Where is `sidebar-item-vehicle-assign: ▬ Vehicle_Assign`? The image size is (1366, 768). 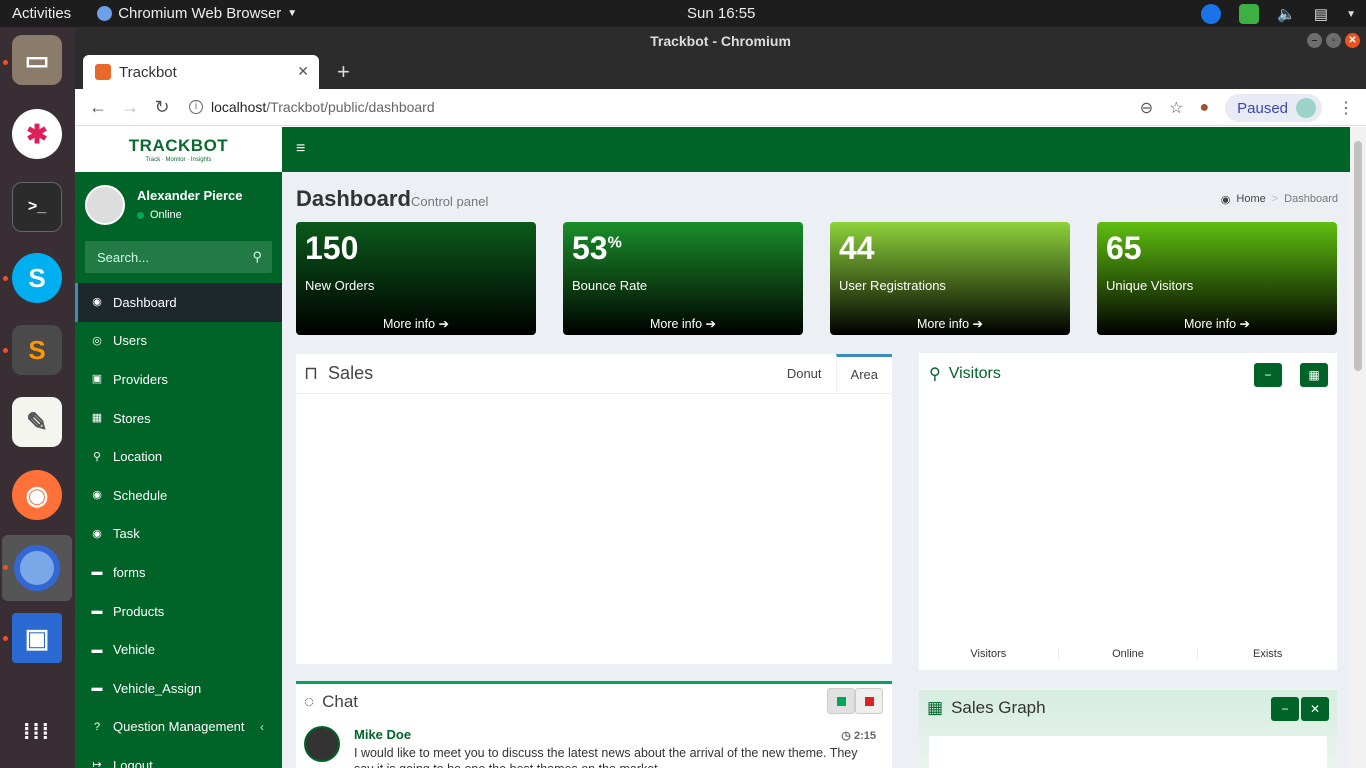
sidebar-item-vehicle-assign: ▬ Vehicle_Assign is located at coordinates (178, 688).